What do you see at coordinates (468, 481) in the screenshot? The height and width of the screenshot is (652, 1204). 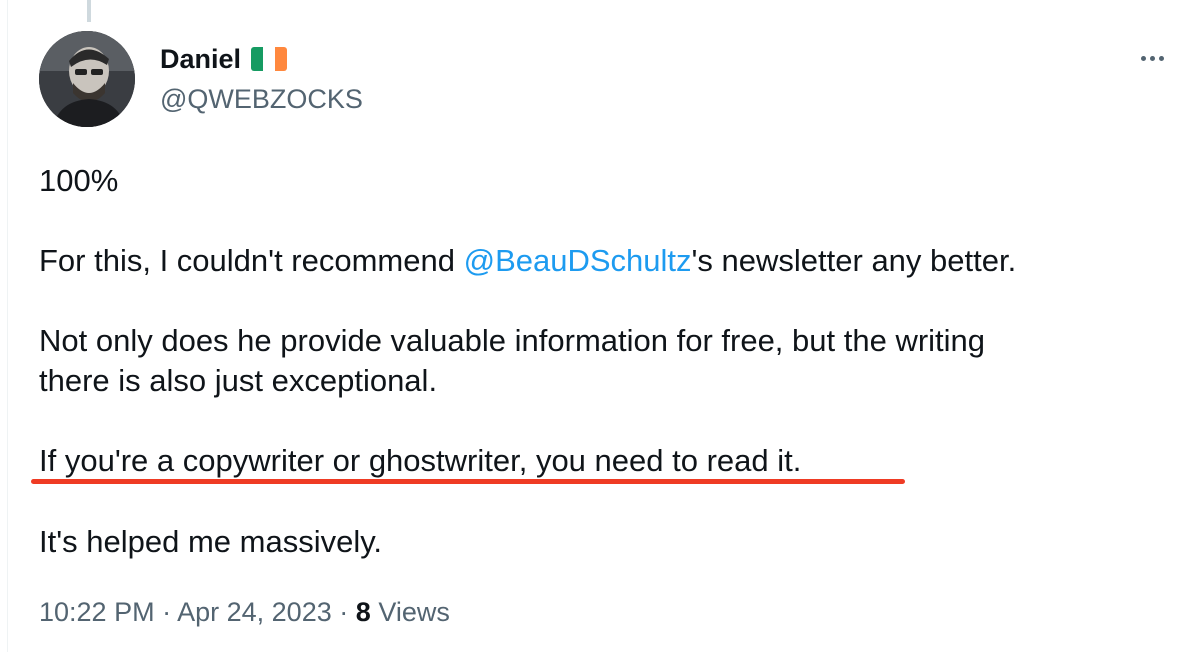 I see `red-underline-annotation` at bounding box center [468, 481].